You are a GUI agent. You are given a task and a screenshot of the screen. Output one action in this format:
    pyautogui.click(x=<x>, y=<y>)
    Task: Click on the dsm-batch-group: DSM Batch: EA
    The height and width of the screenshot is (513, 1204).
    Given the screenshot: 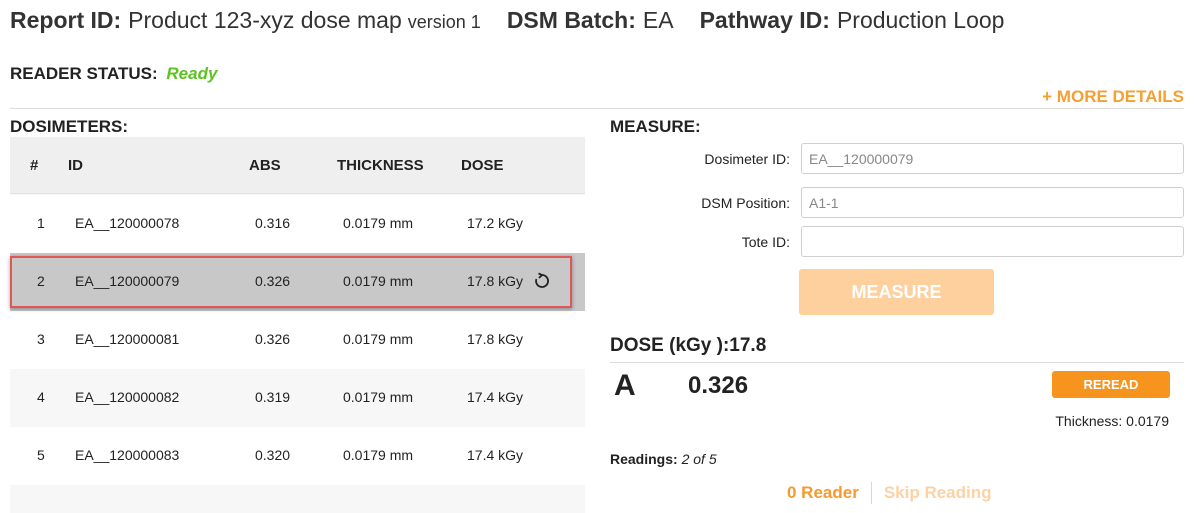 What is the action you would take?
    pyautogui.click(x=590, y=20)
    